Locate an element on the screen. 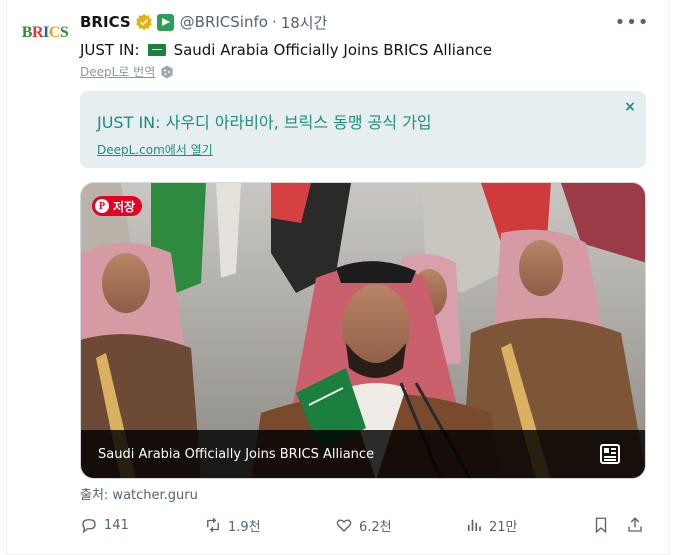 The width and height of the screenshot is (676, 555). author-name: BRICS is located at coordinates (105, 22).